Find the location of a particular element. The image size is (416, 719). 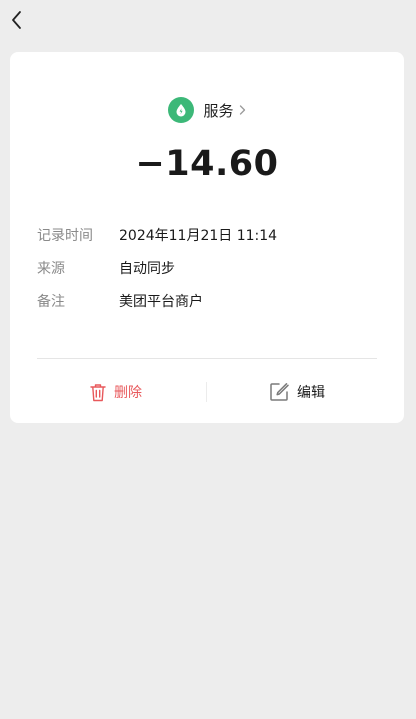

edit-button: 编辑 is located at coordinates (297, 392).